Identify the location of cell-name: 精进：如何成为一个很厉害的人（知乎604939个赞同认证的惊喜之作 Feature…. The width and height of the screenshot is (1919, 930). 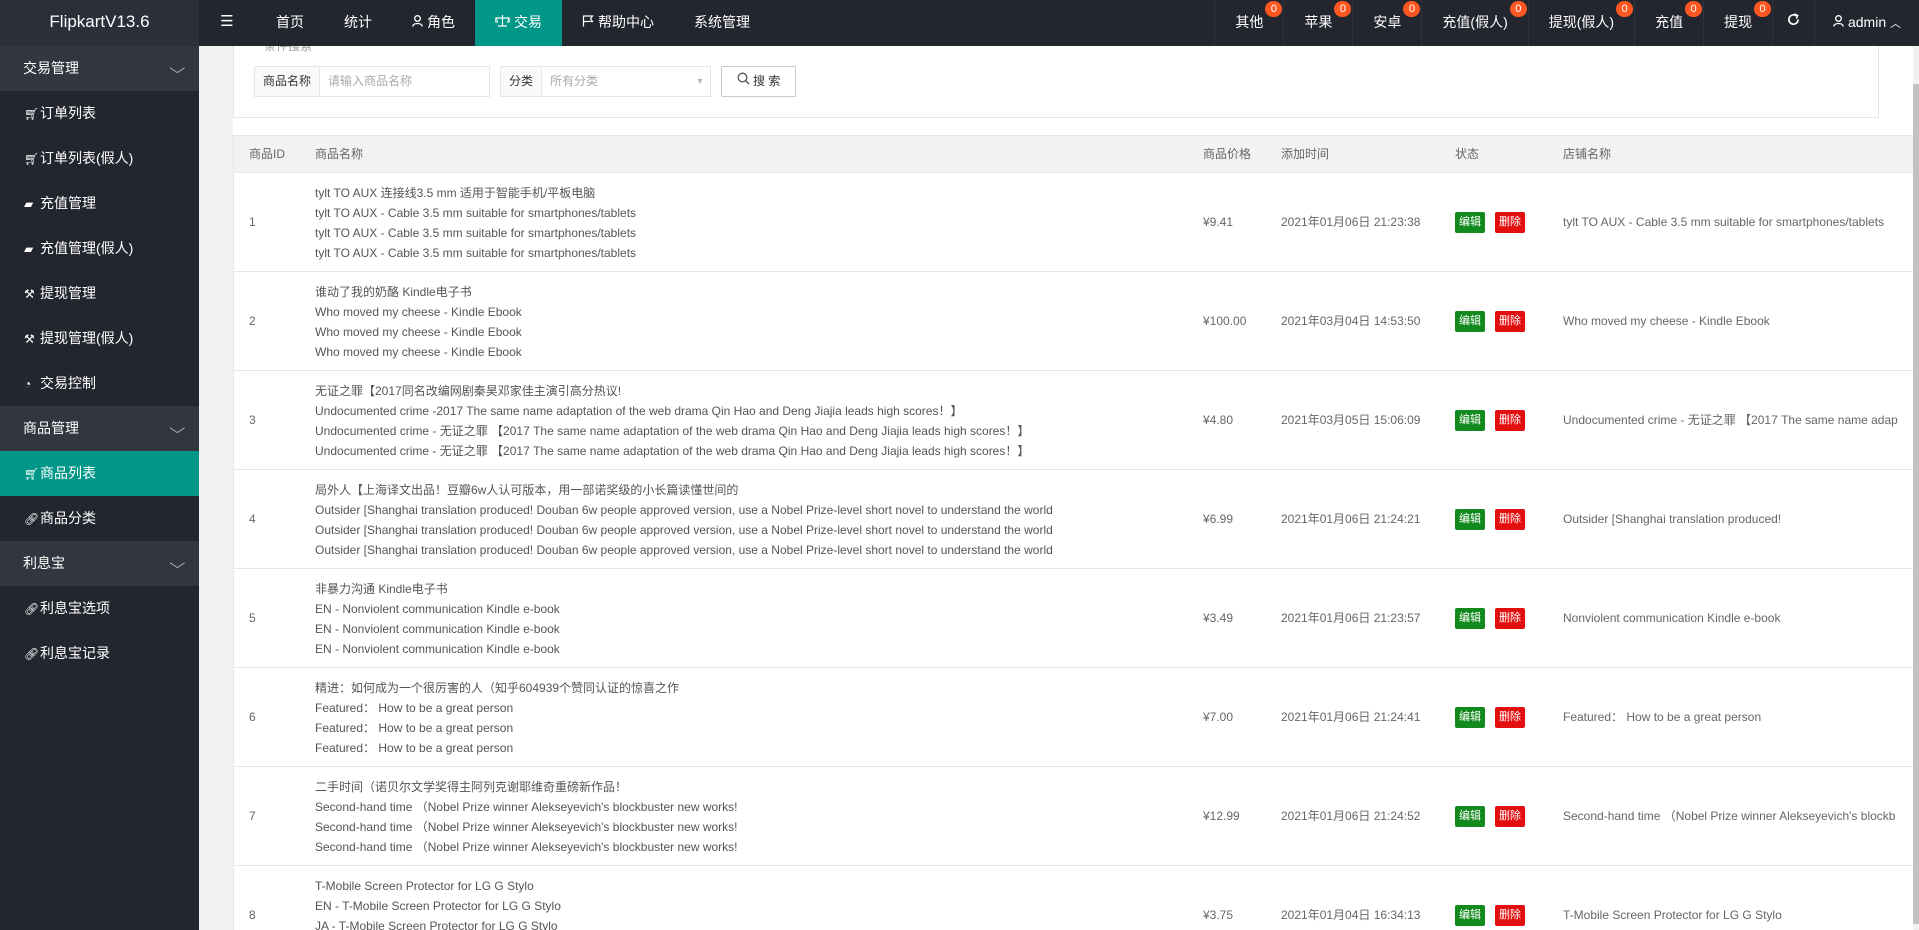
(497, 718).